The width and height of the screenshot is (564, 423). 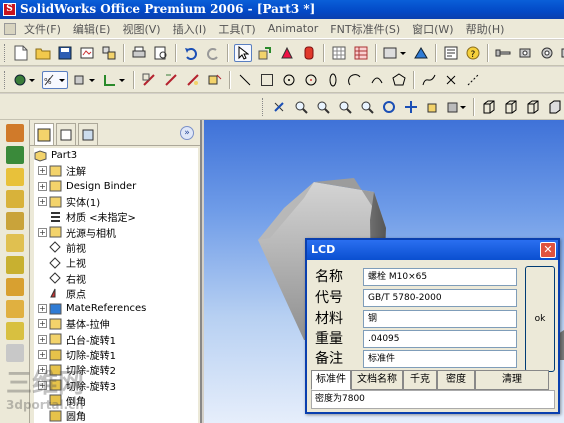 I want to click on make-drawing-icon, so click(x=87, y=53).